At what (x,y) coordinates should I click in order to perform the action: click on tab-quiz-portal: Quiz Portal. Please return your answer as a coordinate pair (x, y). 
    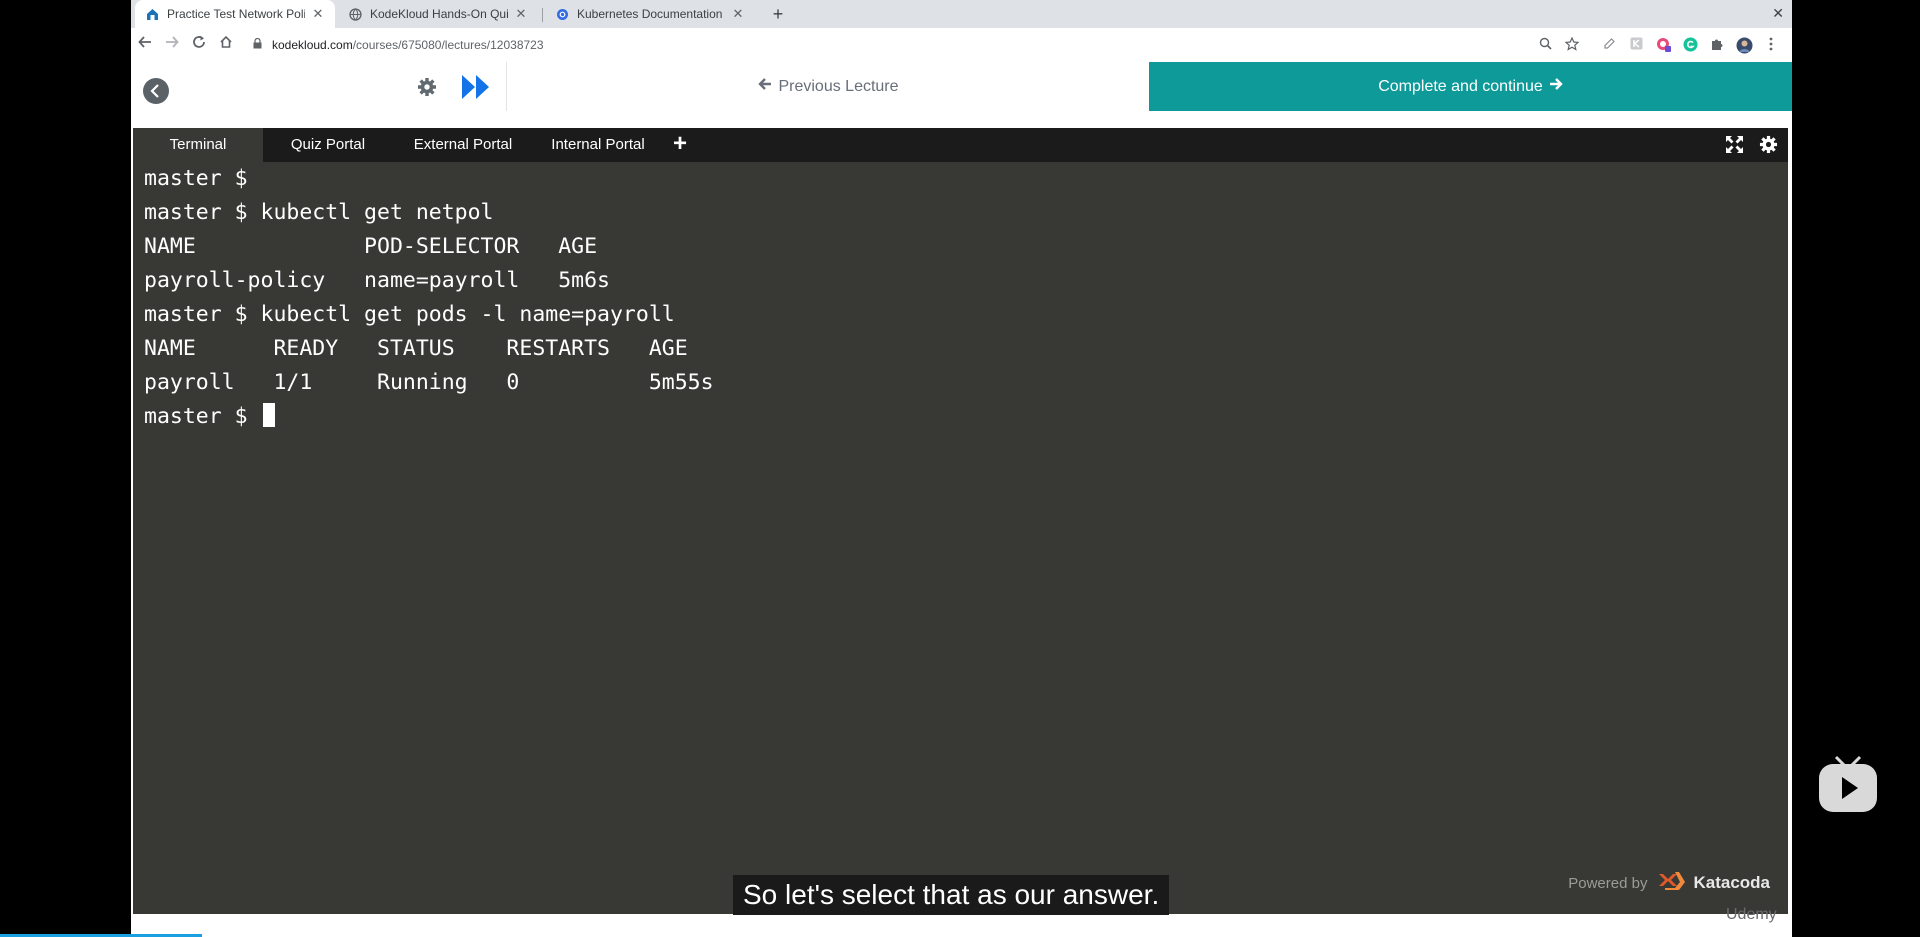
    Looking at the image, I should click on (328, 145).